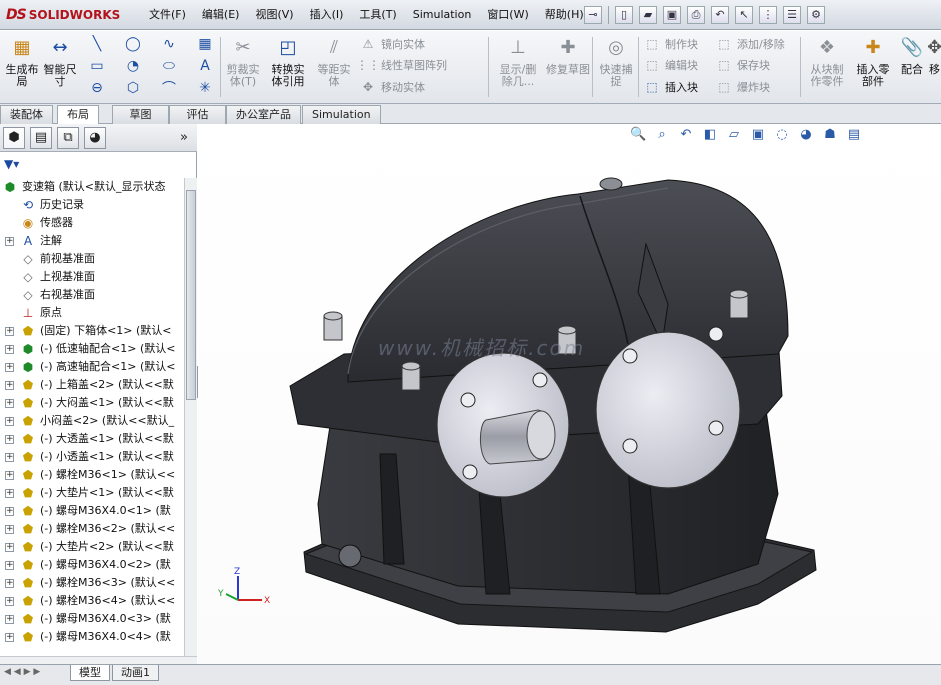 Image resolution: width=941 pixels, height=685 pixels. I want to click on tree-item: ⊥ 原点, so click(92, 313).